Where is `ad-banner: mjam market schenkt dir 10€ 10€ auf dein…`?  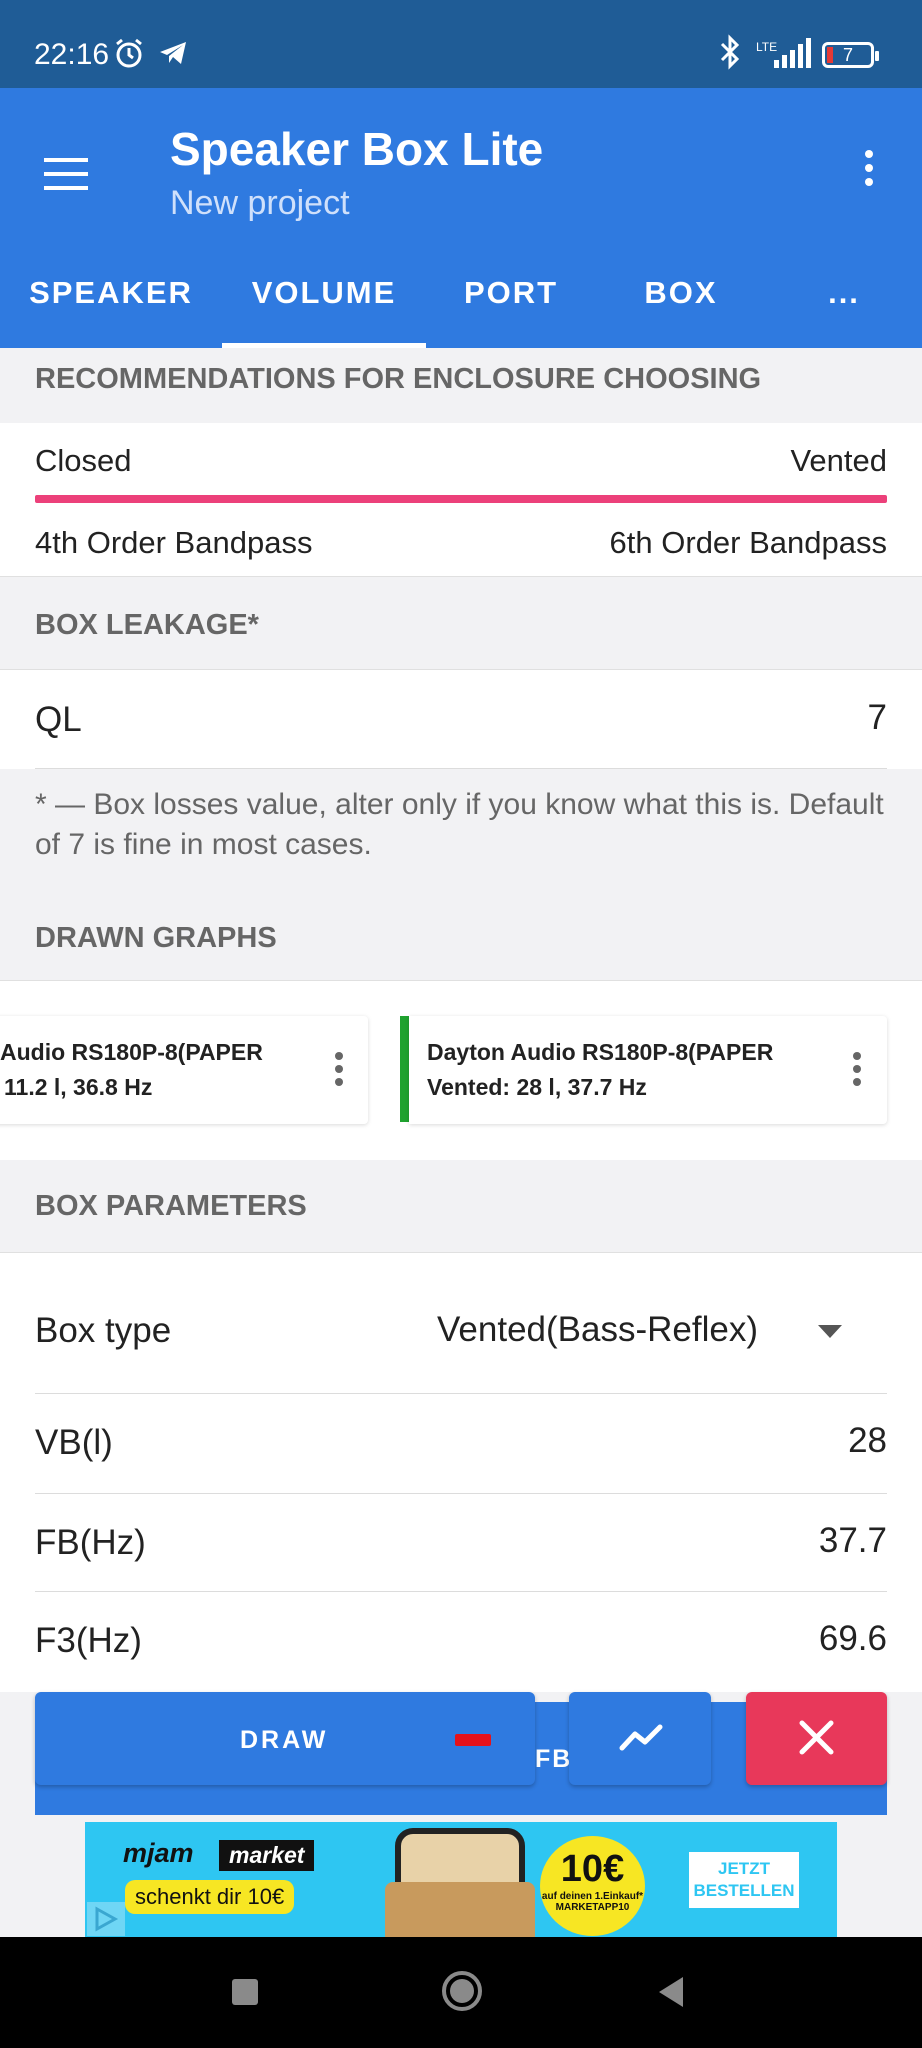
ad-banner: mjam market schenkt dir 10€ 10€ auf dein… is located at coordinates (461, 1879).